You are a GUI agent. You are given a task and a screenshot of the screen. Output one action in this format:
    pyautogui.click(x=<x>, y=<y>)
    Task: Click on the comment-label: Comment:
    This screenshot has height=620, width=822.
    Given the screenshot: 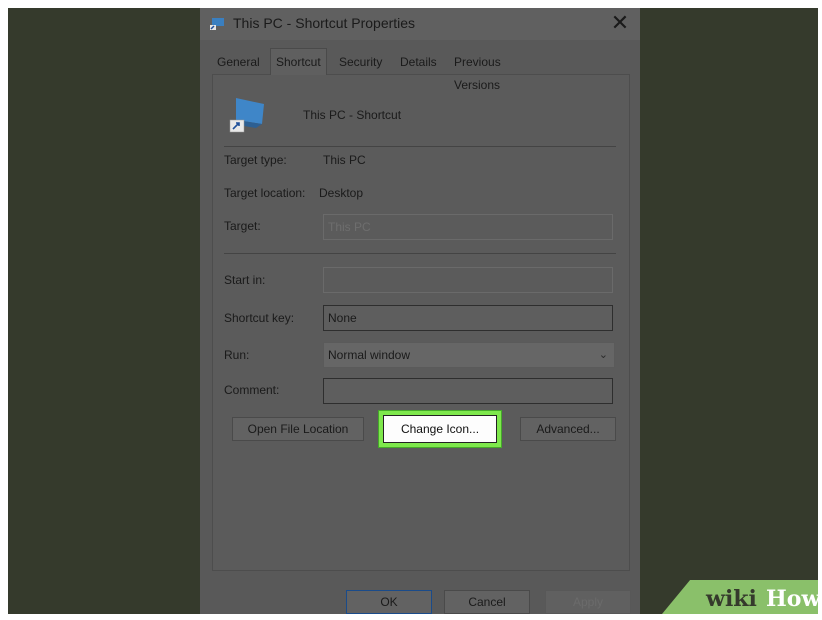 What is the action you would take?
    pyautogui.click(x=252, y=390)
    